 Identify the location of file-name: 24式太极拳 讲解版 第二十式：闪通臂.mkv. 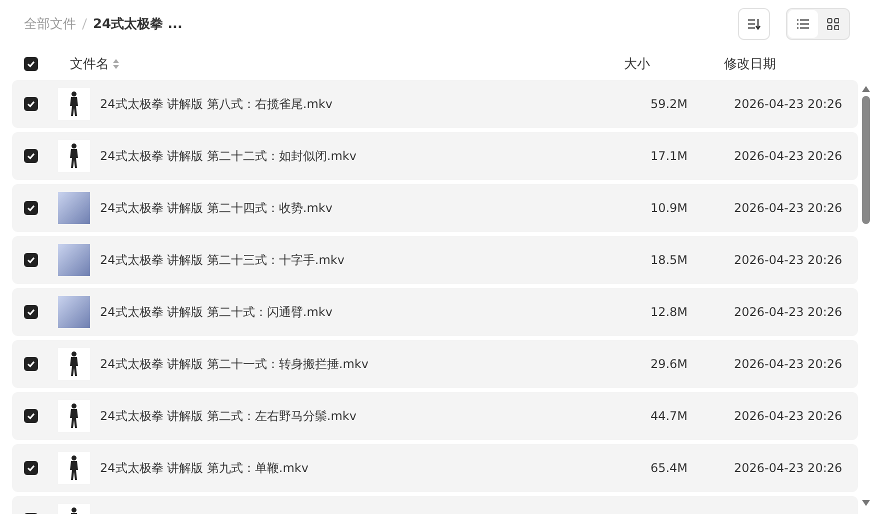
(217, 312).